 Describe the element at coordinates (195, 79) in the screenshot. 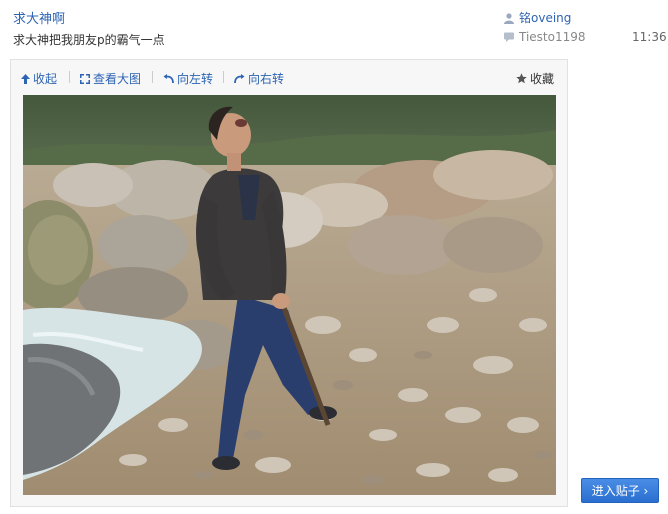

I see `rotate-left-label: 向左转` at that location.